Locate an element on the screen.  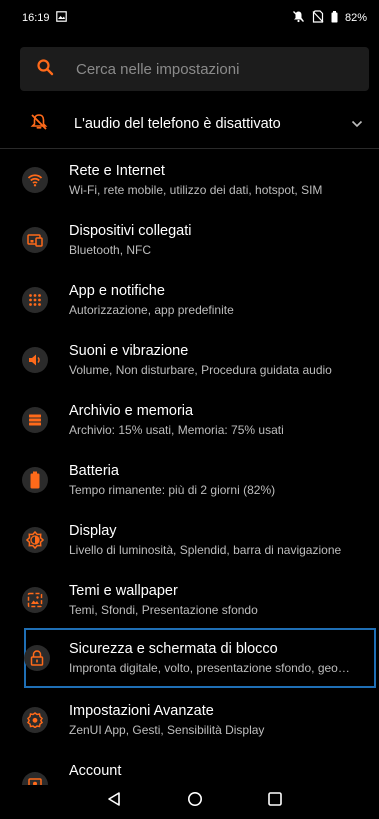
item-subtitle: Archivio: 15% usati, Memoria: 75% usati is located at coordinates (176, 430).